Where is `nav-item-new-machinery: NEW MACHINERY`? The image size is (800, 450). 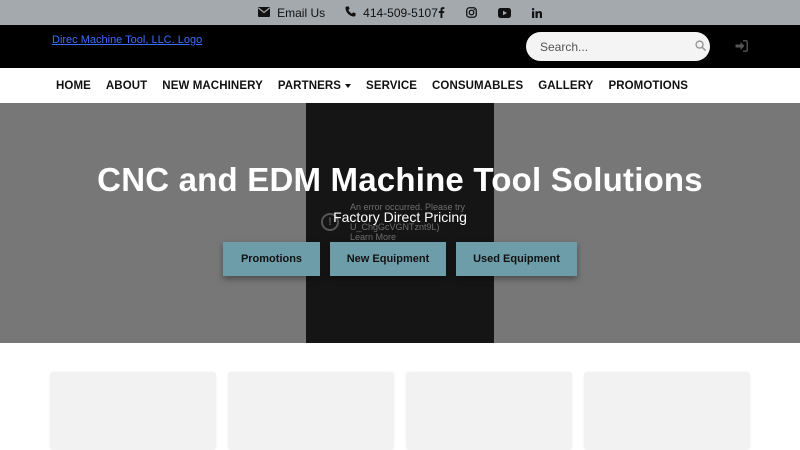
nav-item-new-machinery: NEW MACHINERY is located at coordinates (212, 86).